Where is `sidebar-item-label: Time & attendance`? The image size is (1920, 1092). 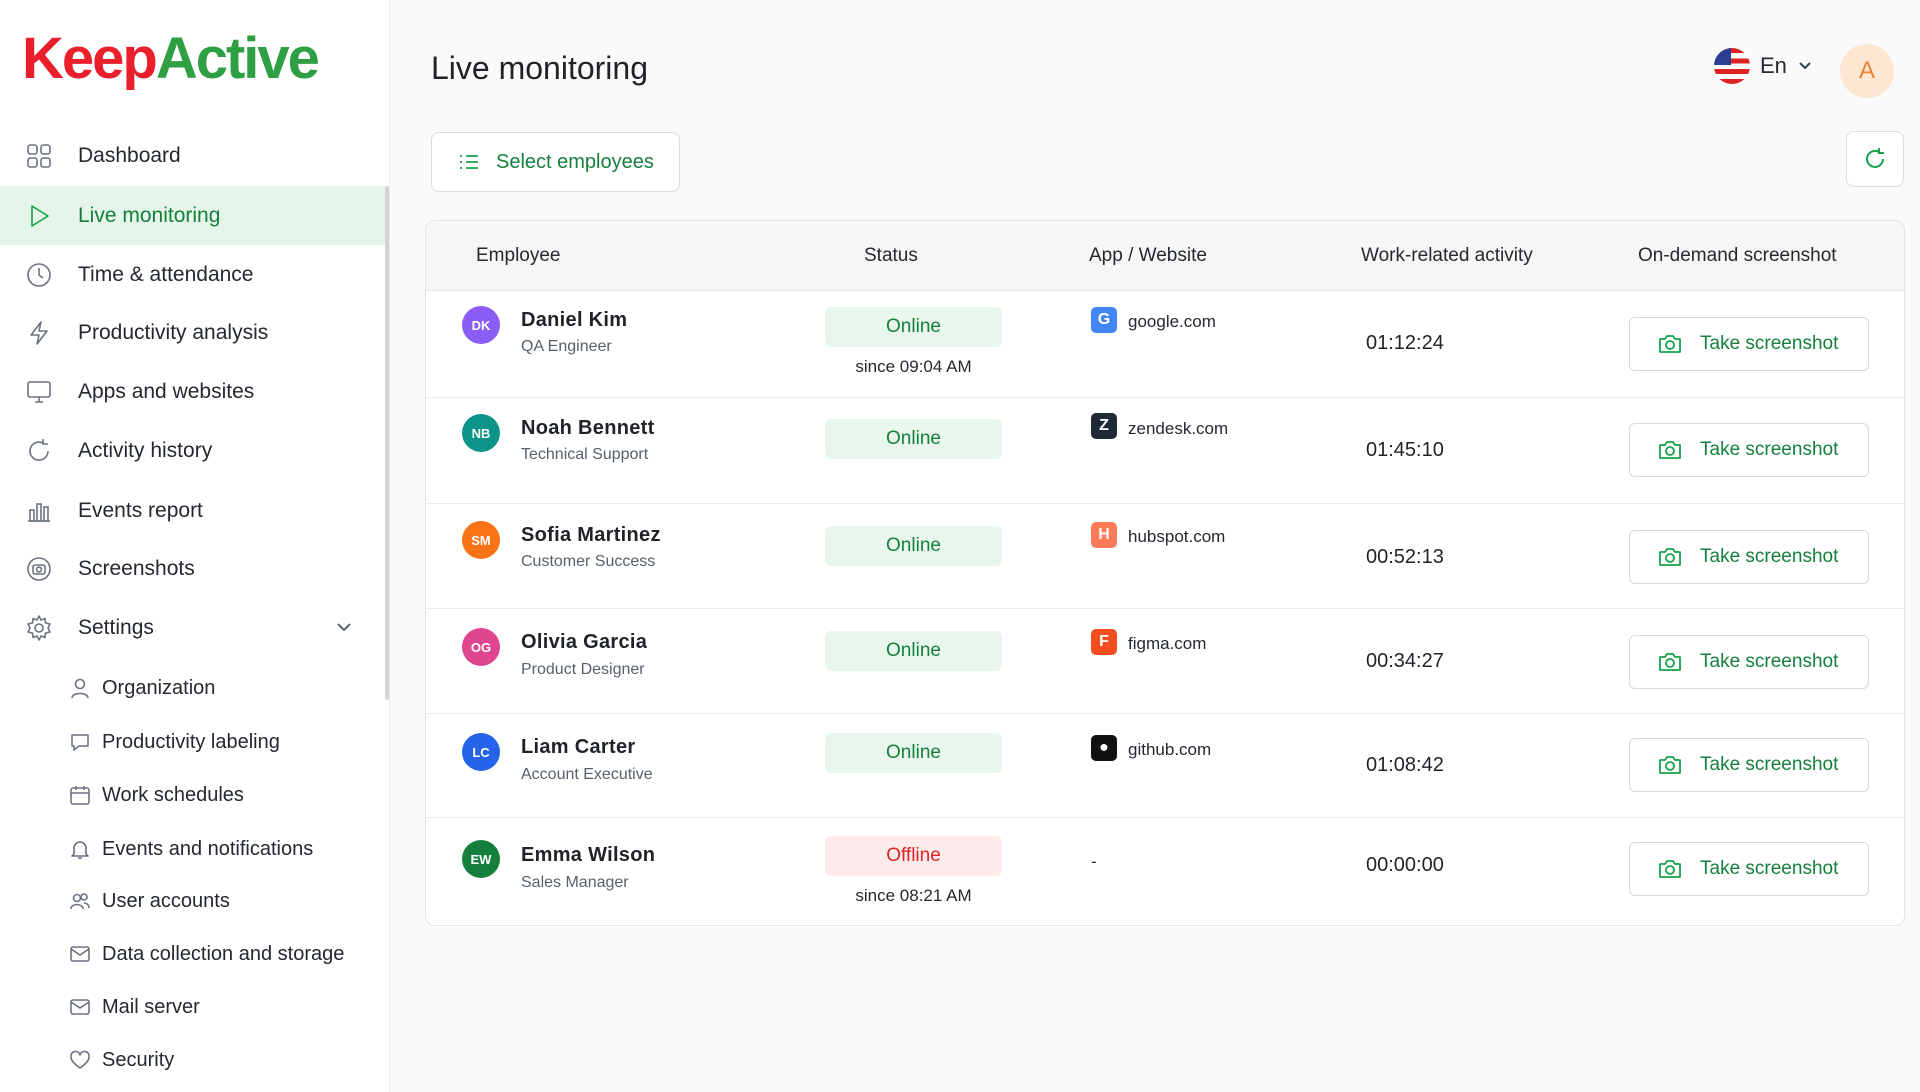 sidebar-item-label: Time & attendance is located at coordinates (166, 274).